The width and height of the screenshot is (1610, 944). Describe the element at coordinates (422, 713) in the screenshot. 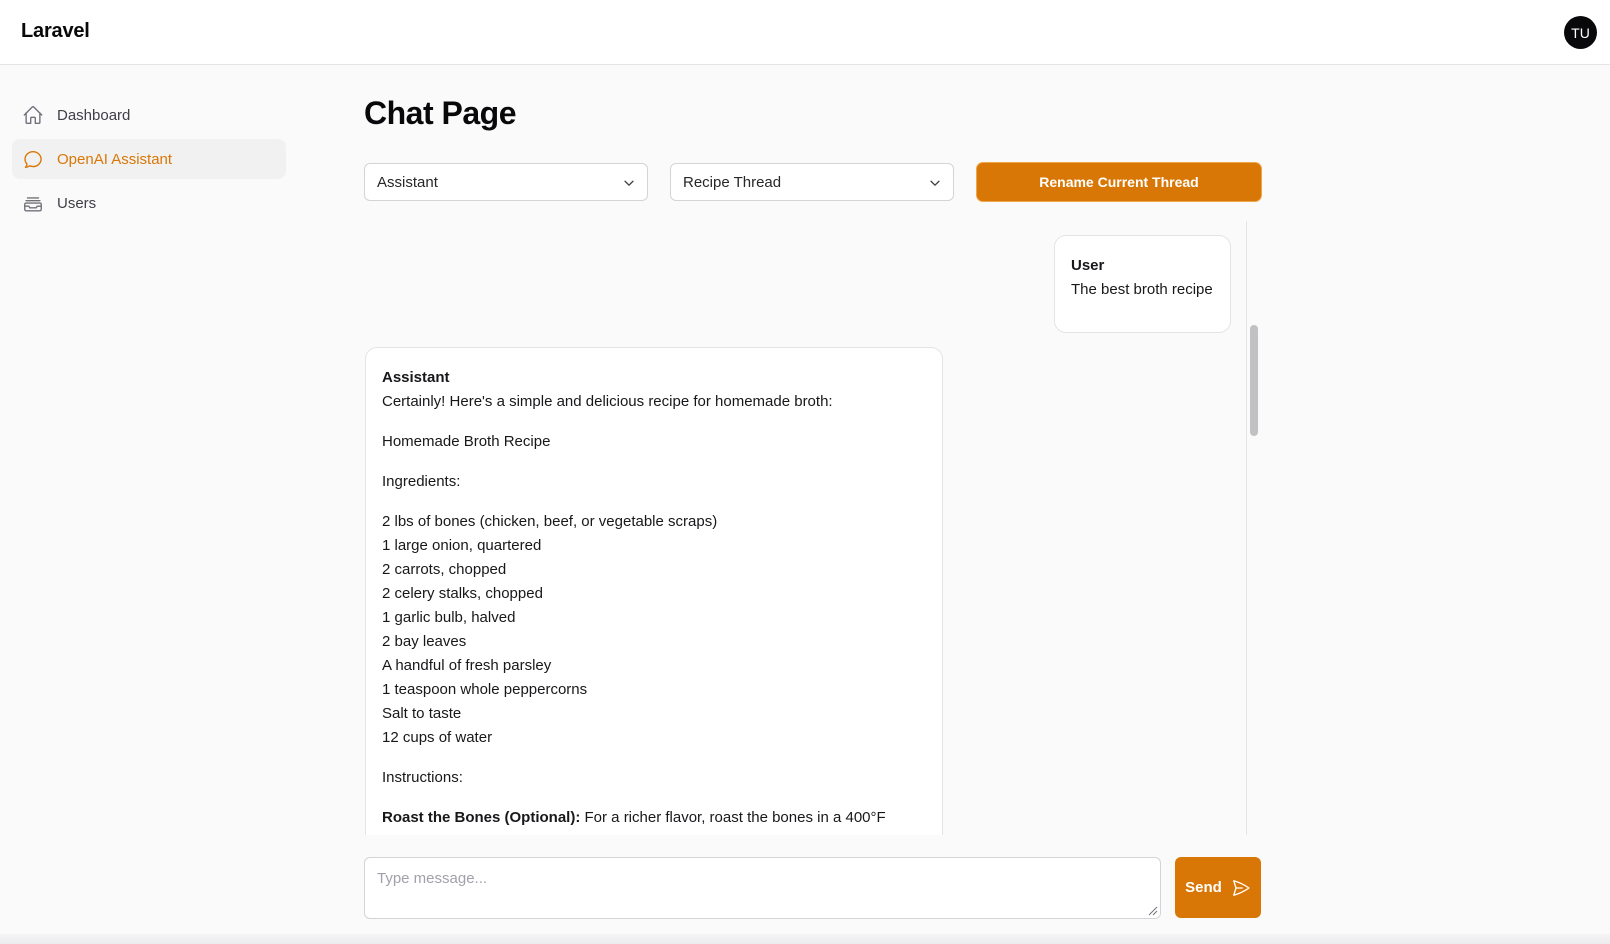

I see `list-item: Salt to taste` at that location.